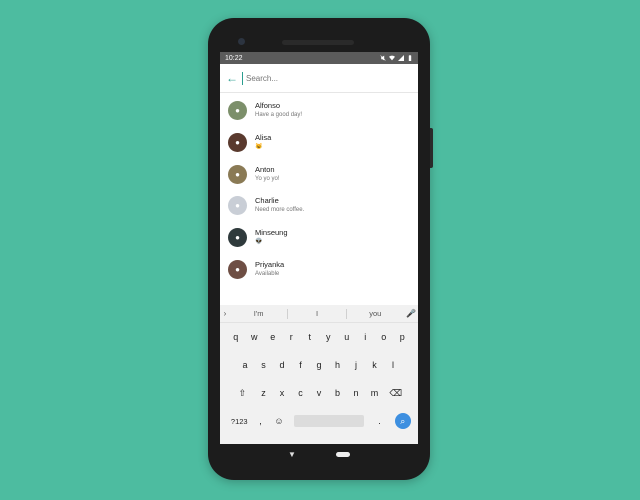 This screenshot has height=500, width=640. I want to click on key: u, so click(347, 337).